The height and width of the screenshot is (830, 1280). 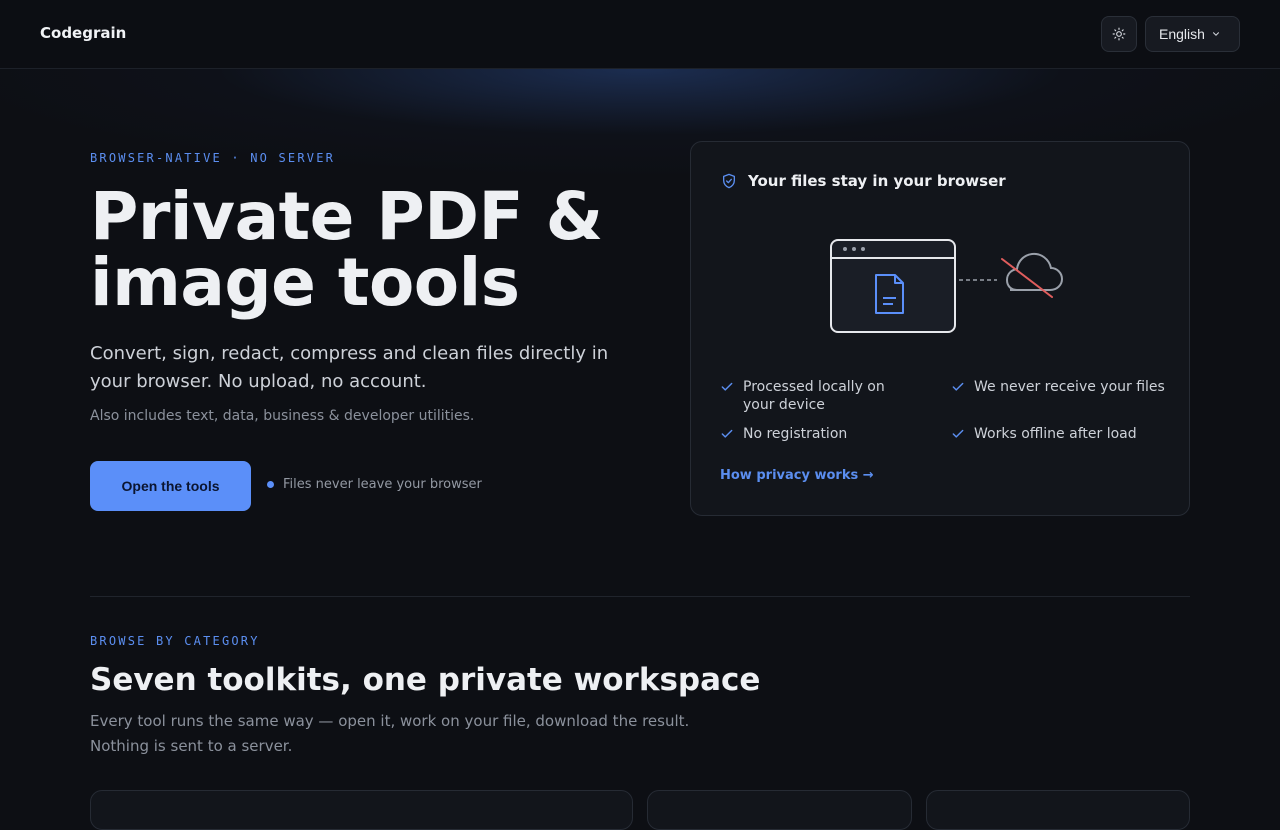 I want to click on browser-window-icon, so click(x=893, y=286).